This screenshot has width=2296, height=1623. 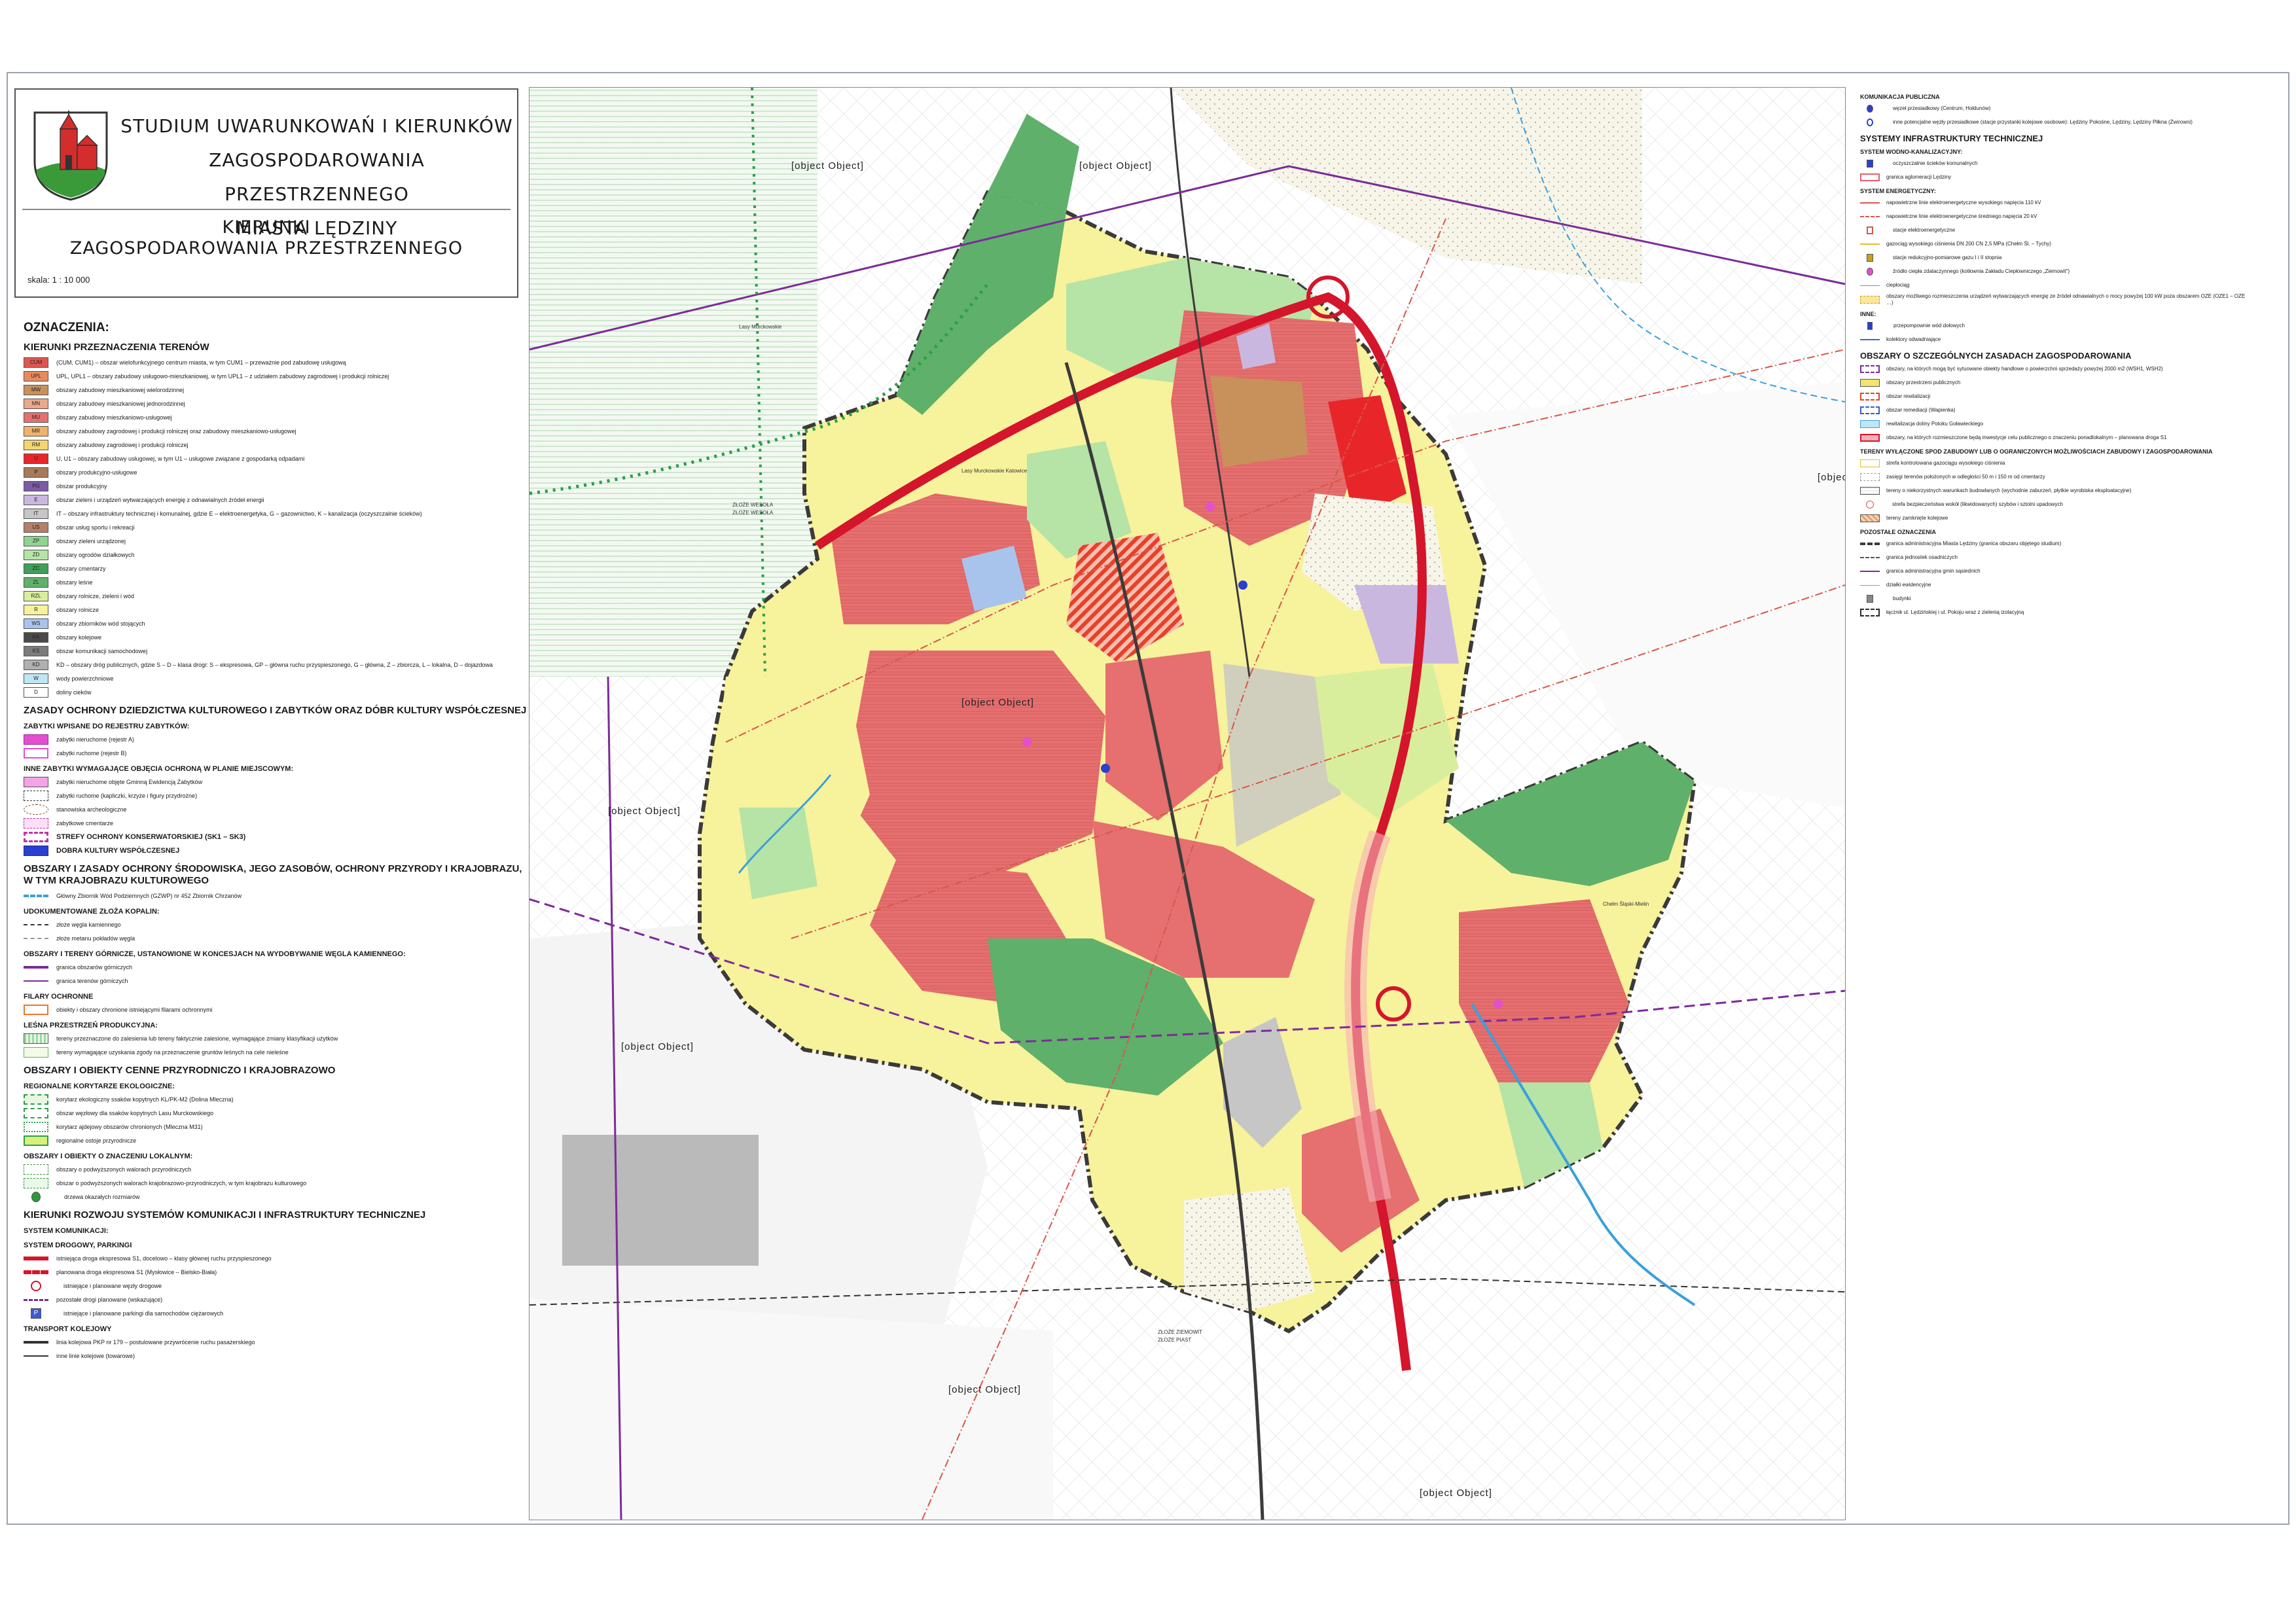 I want to click on legend-label: obszar remediacji (Wapienka), so click(x=1921, y=410).